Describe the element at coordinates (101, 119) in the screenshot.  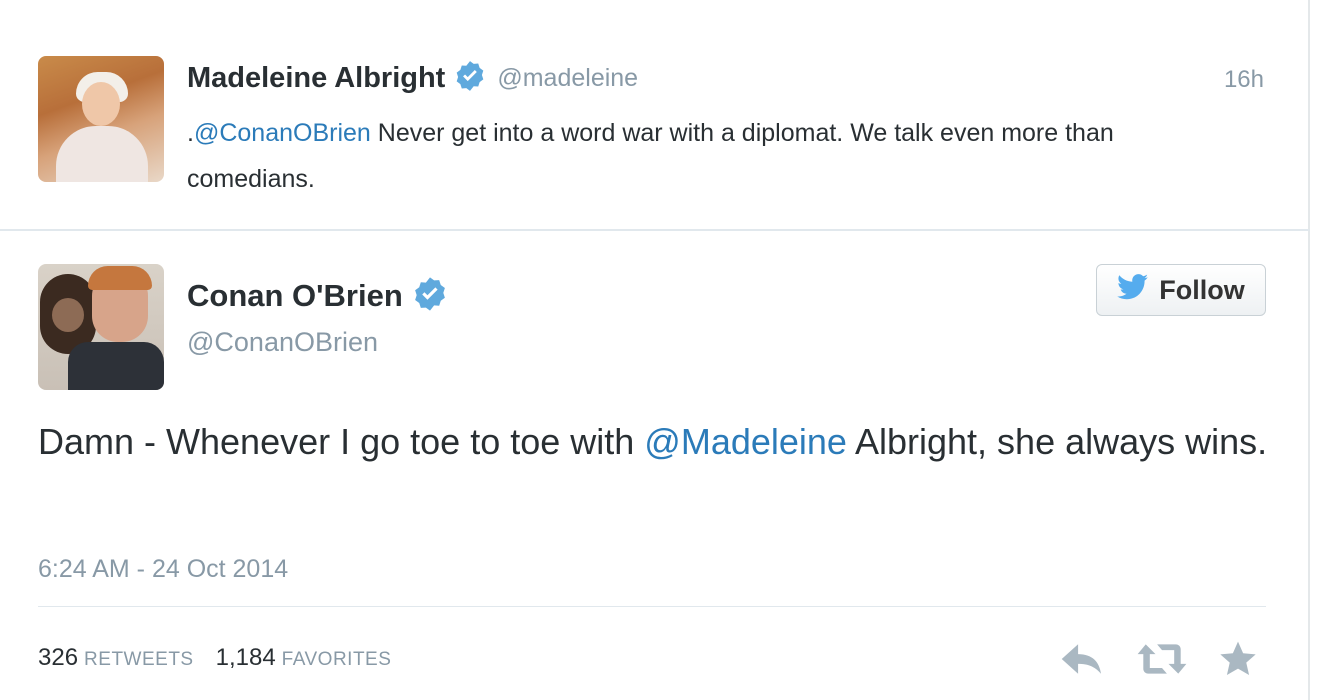
I see `avatar-madeleine-albright` at that location.